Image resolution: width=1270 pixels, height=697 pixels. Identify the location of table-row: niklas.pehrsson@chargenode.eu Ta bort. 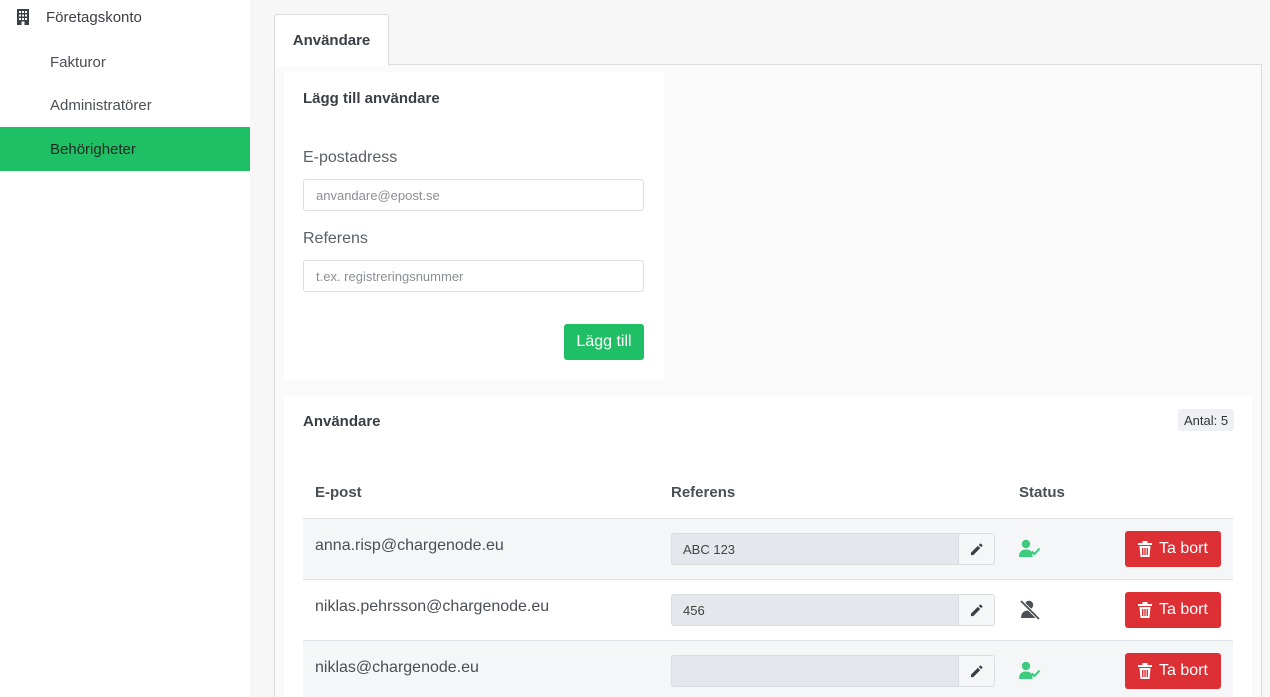
(768, 609).